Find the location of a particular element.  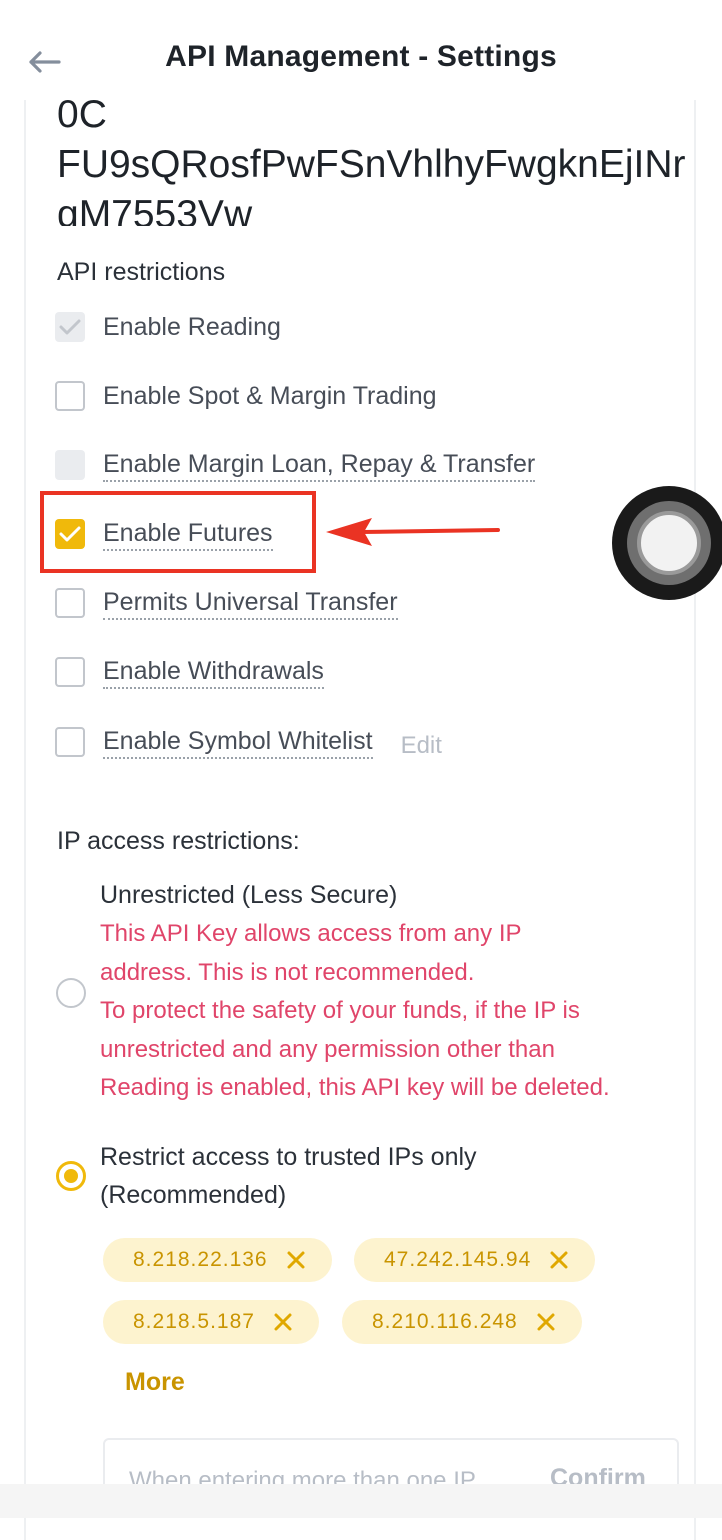

ip-chip: 8.218.22.136 is located at coordinates (217, 1260).